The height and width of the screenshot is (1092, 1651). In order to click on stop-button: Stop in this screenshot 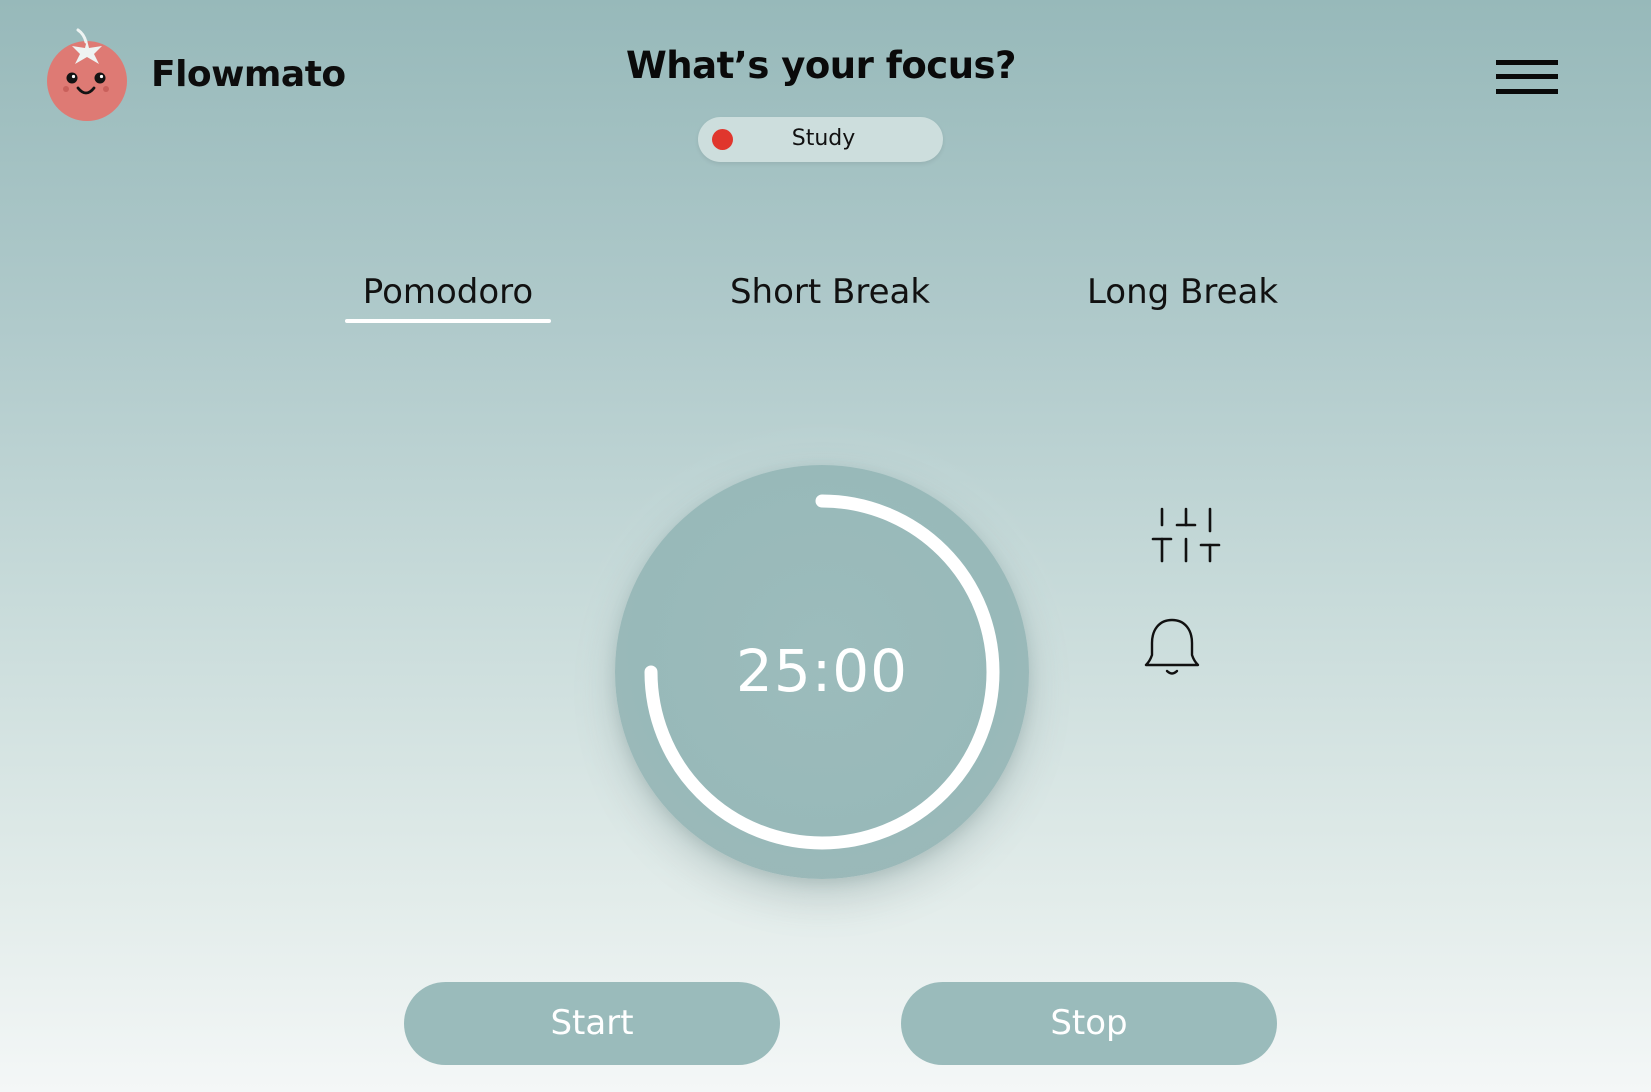, I will do `click(1089, 1023)`.